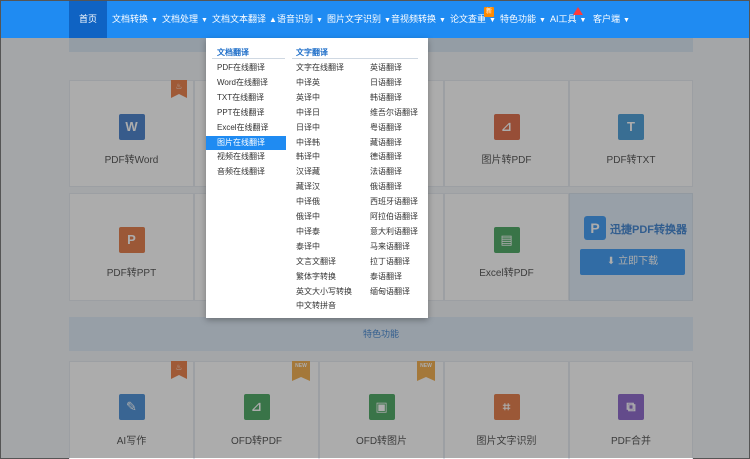 The width and height of the screenshot is (750, 459). I want to click on nav-label: 客户端, so click(607, 19).